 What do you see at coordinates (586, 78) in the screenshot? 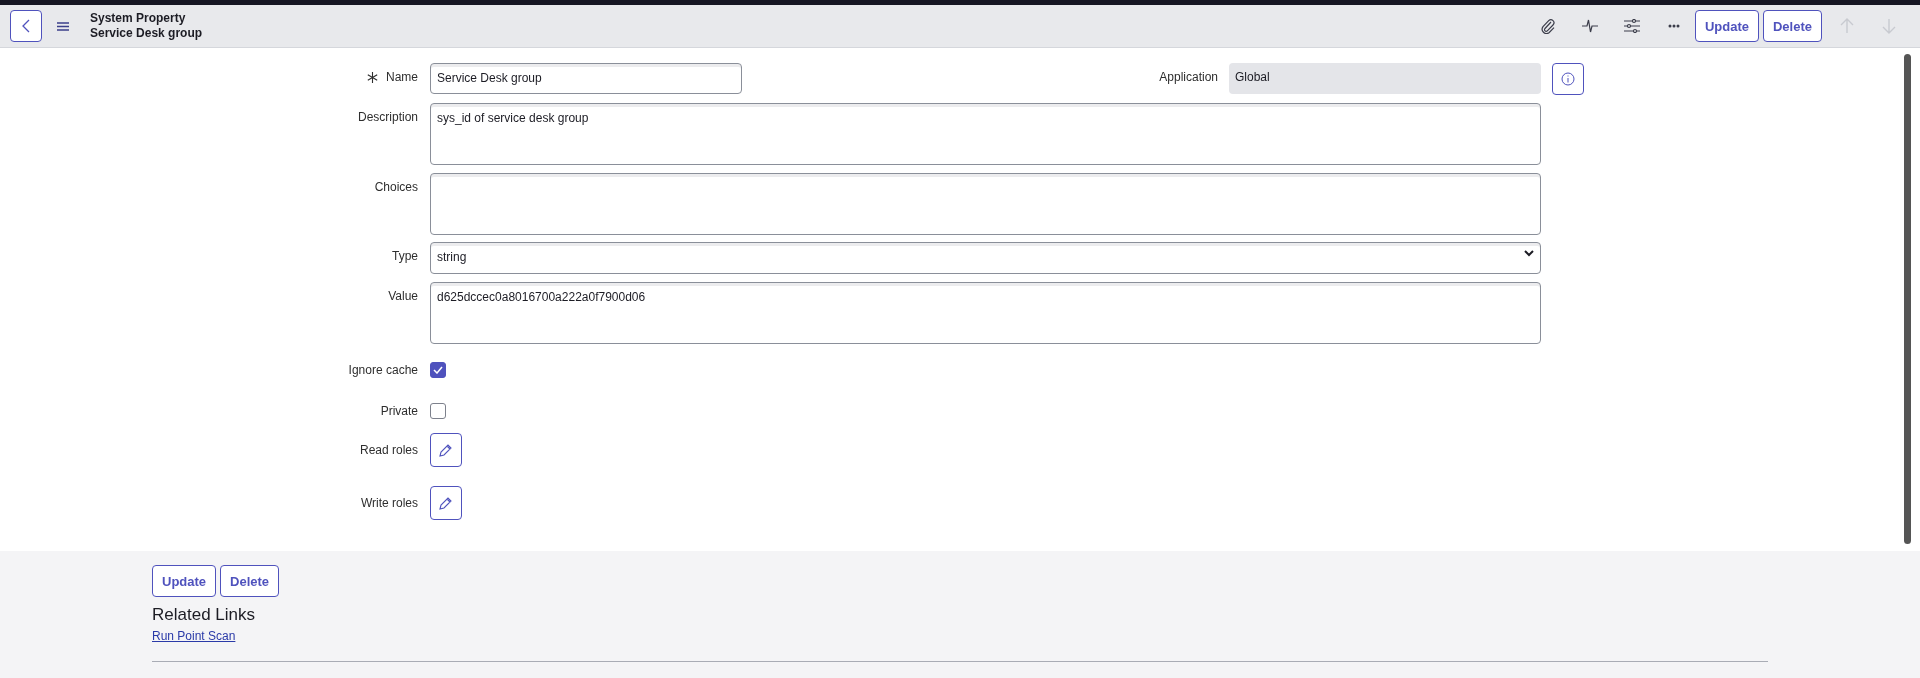
I see `name-field: Service Desk group` at bounding box center [586, 78].